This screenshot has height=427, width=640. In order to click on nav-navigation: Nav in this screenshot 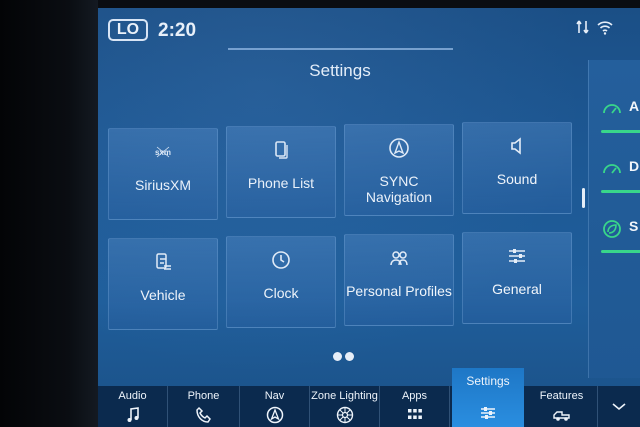, I will do `click(275, 406)`.